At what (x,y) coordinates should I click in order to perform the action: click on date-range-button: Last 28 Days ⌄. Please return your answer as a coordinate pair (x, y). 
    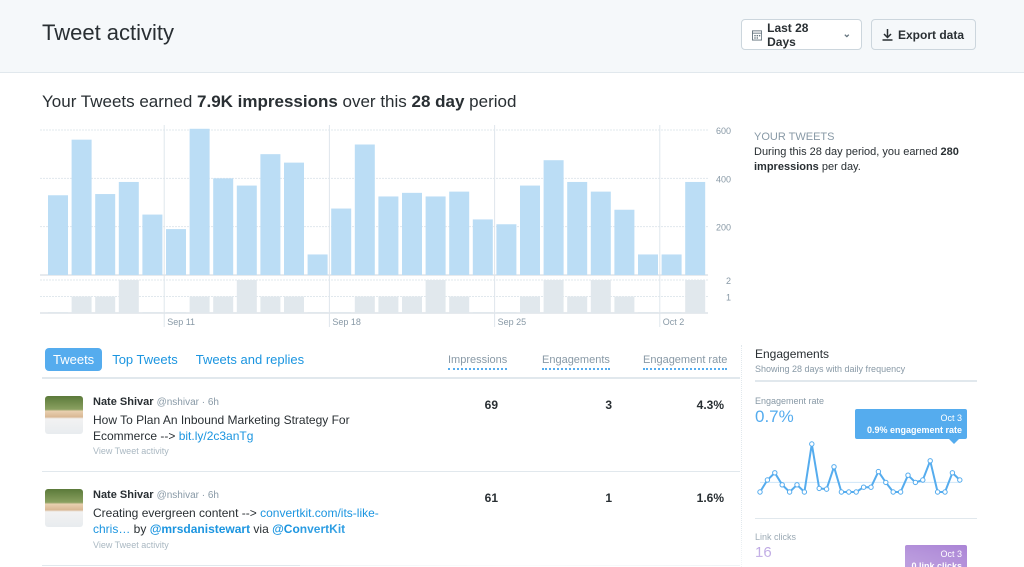
    Looking at the image, I should click on (801, 34).